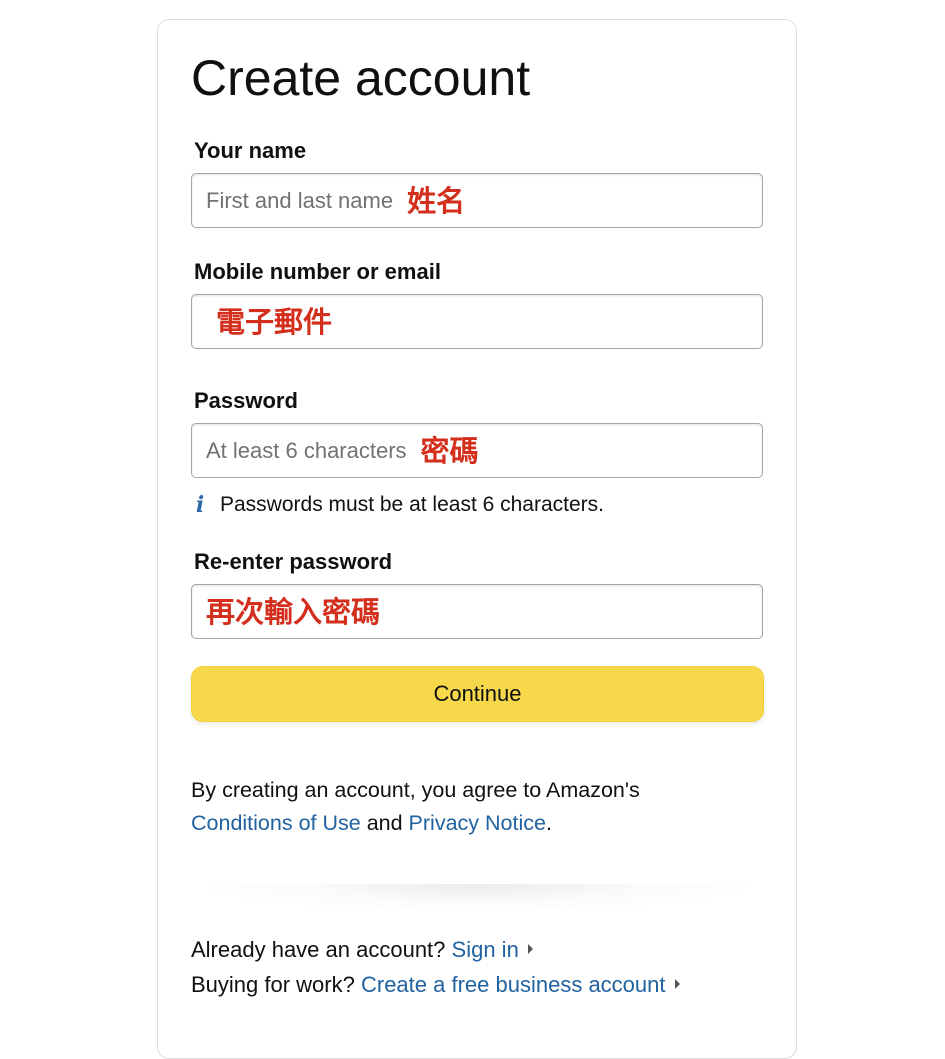  What do you see at coordinates (274, 321) in the screenshot?
I see `email-annotation: 電子郵件` at bounding box center [274, 321].